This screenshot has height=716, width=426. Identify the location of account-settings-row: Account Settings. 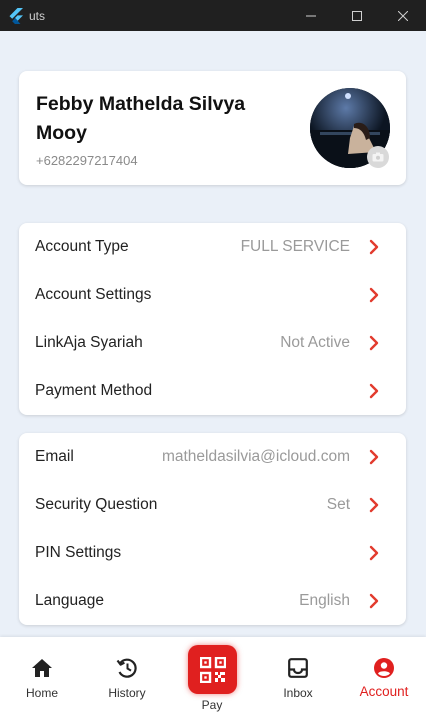
(212, 295).